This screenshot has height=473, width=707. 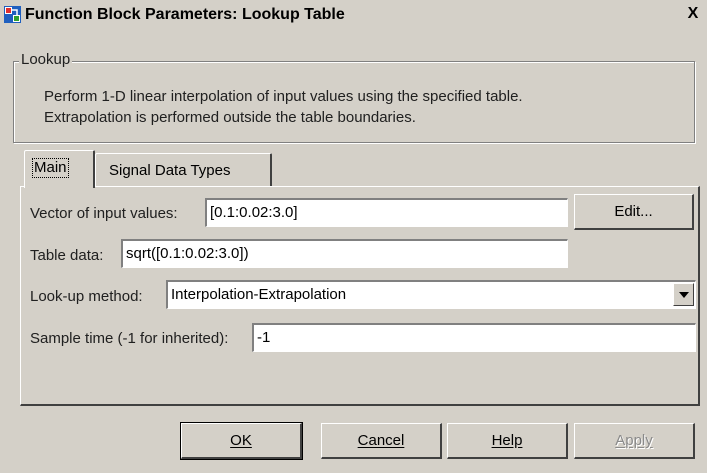 I want to click on cancel-button: Cancel, so click(x=381, y=441).